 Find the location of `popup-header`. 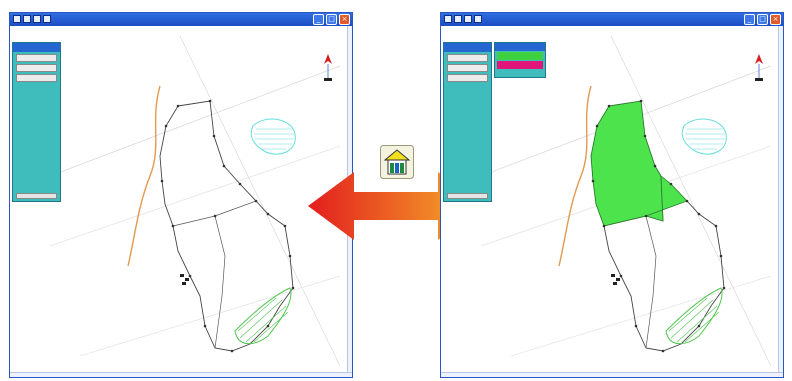

popup-header is located at coordinates (520, 47).